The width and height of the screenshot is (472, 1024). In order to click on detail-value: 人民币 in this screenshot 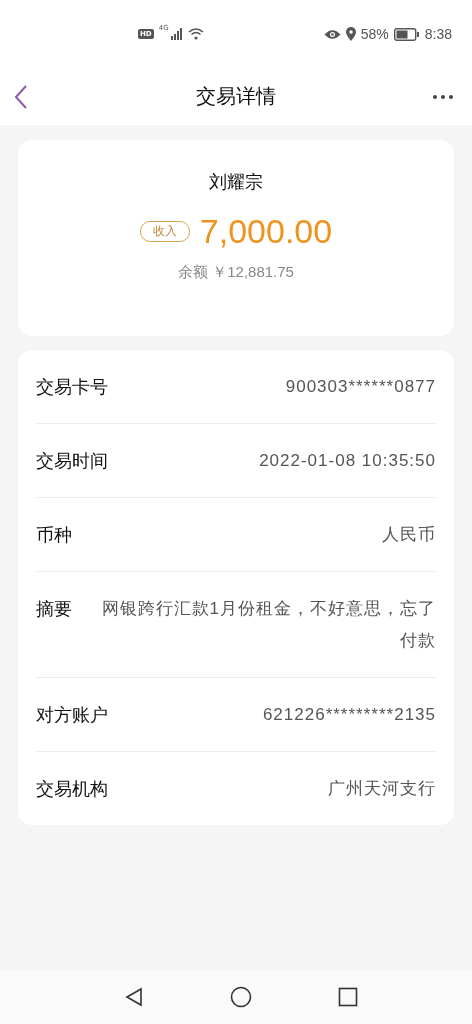, I will do `click(409, 534)`.